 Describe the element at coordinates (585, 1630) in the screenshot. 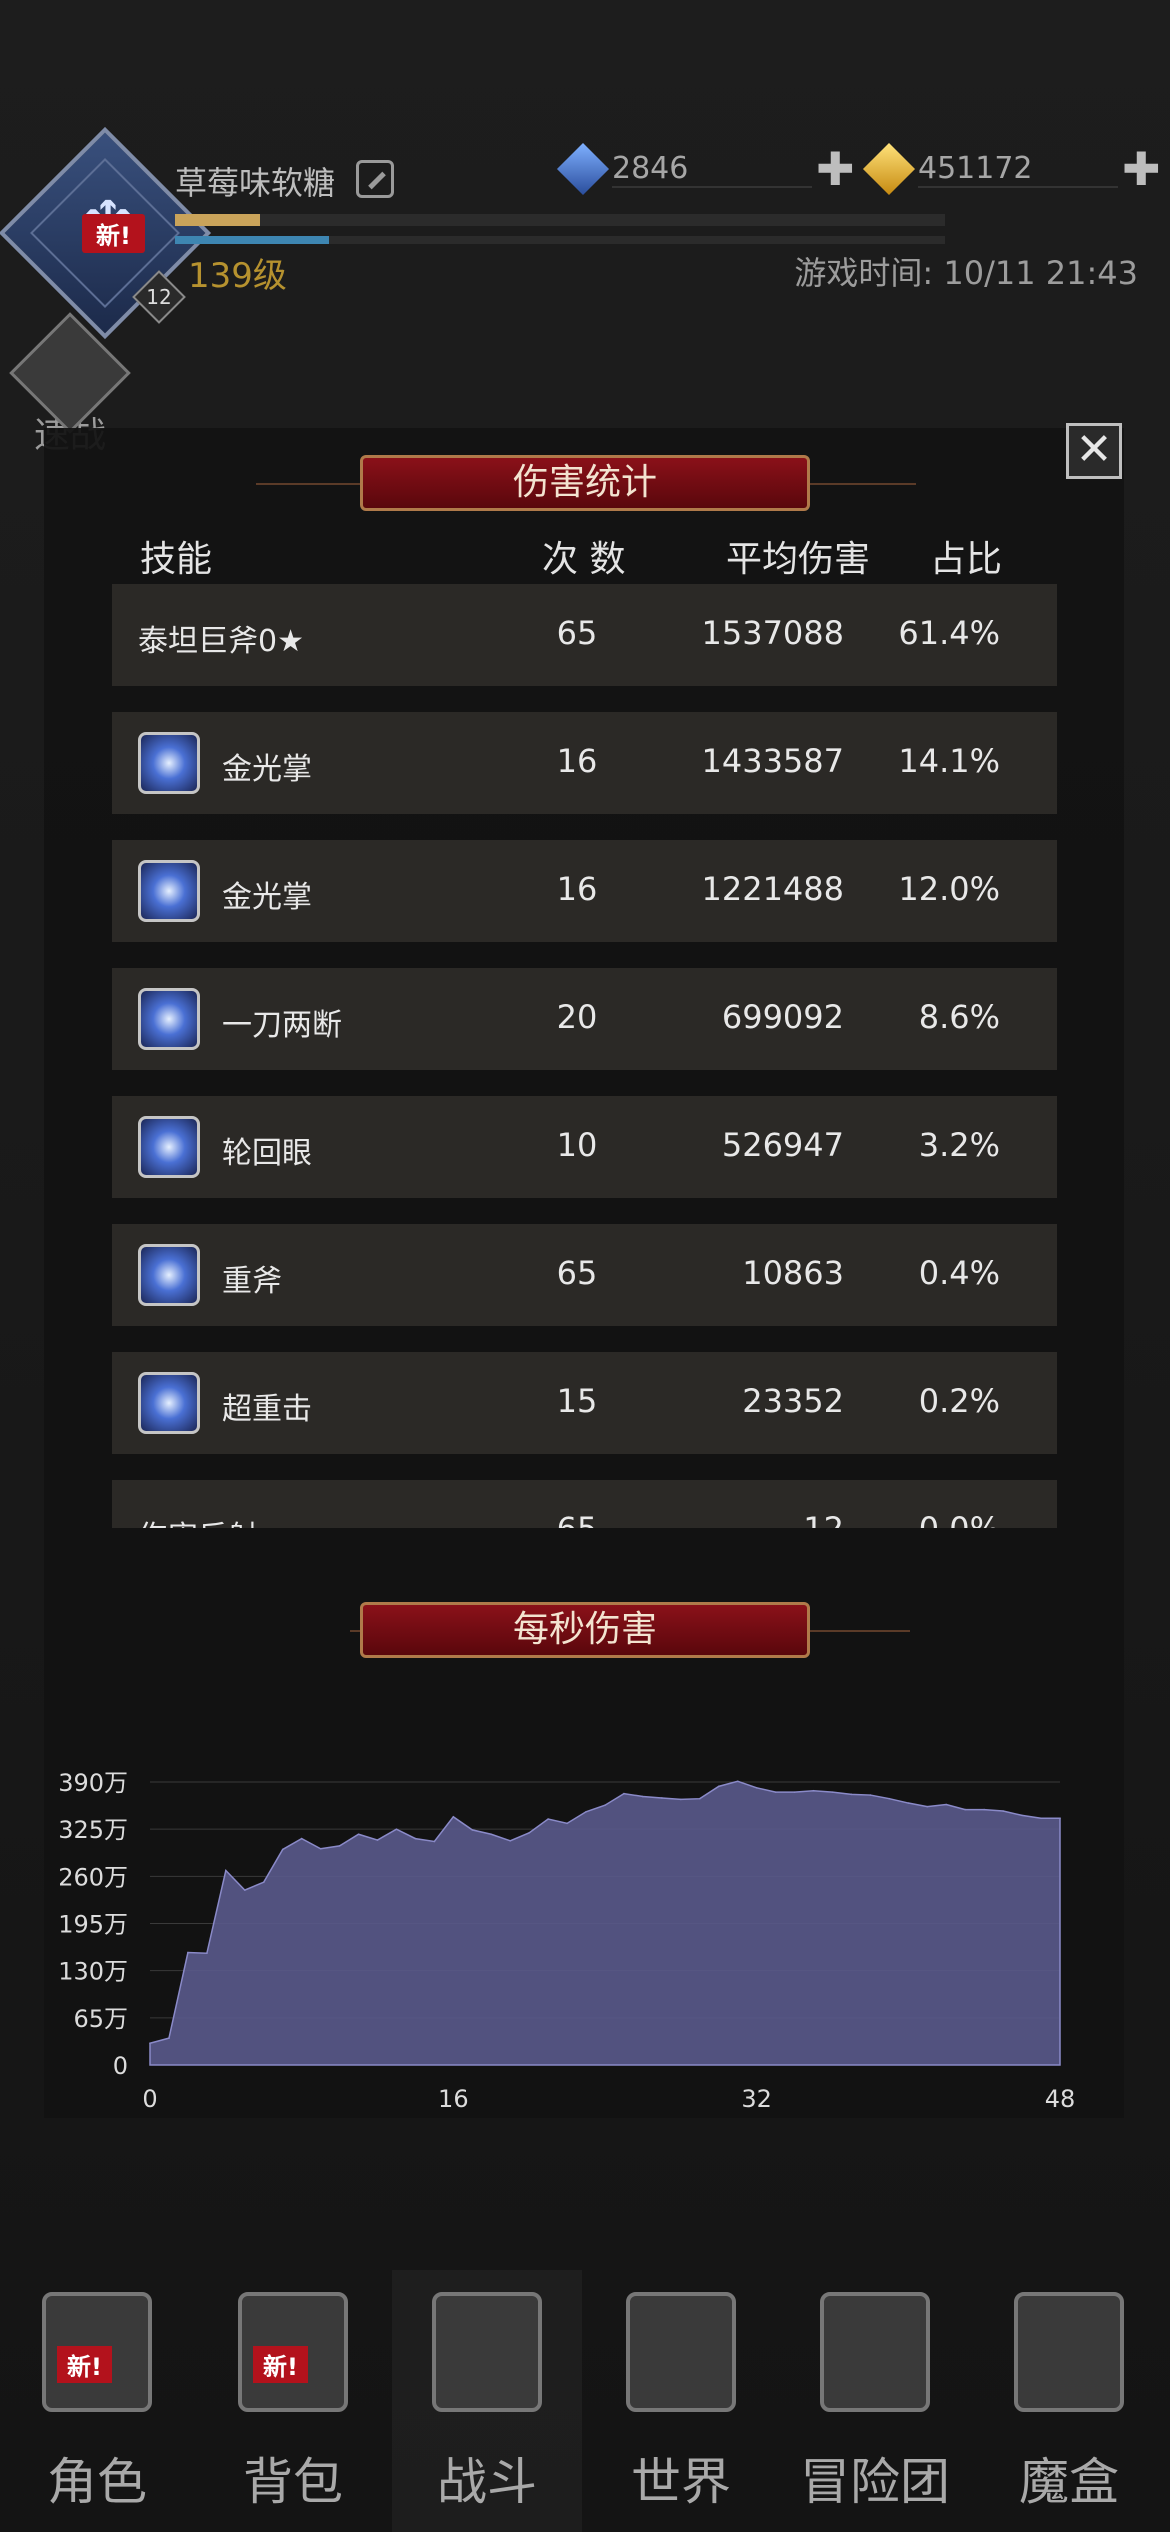

I see `dps-chart-title: 每秒伤害` at that location.